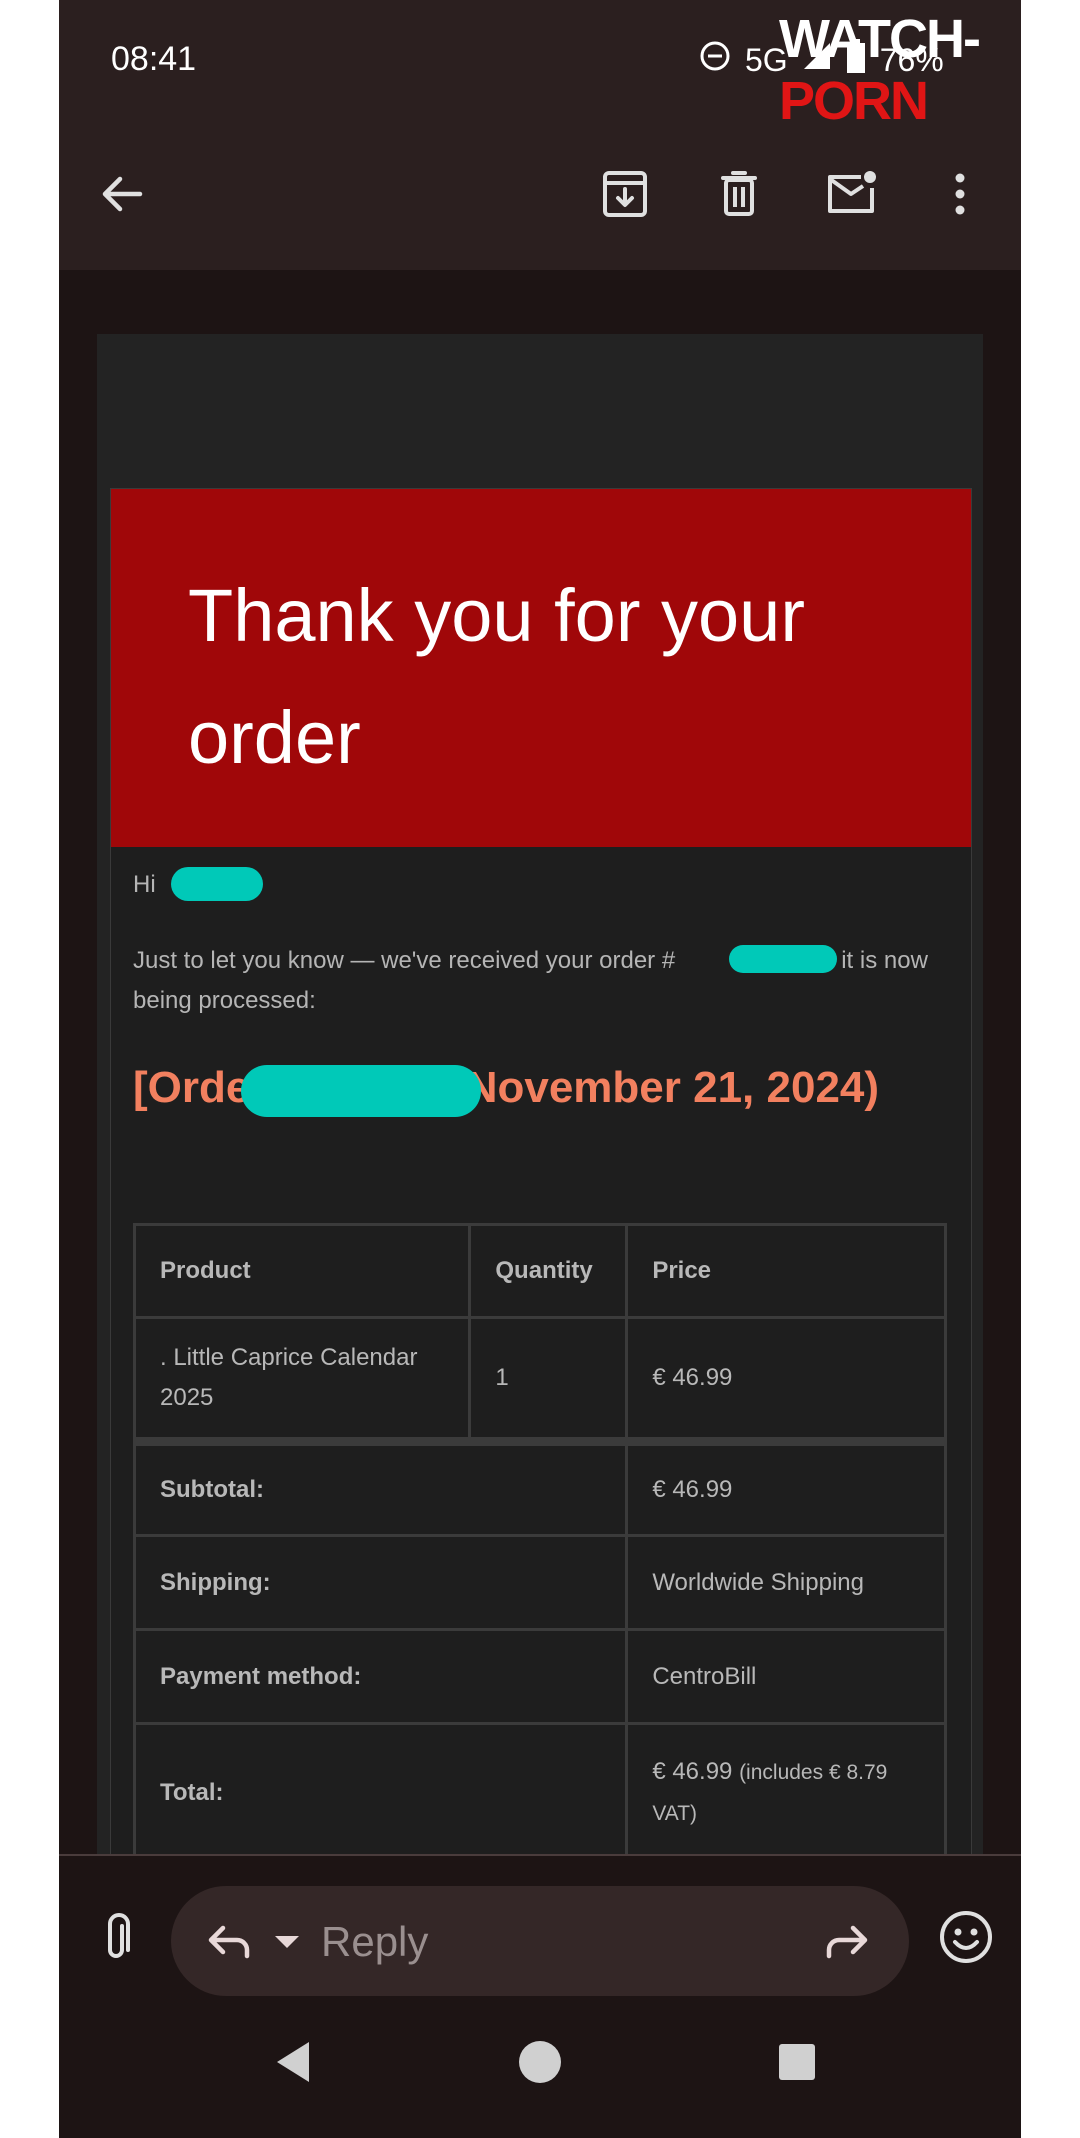  Describe the element at coordinates (375, 1941) in the screenshot. I see `reply-label: Reply` at that location.